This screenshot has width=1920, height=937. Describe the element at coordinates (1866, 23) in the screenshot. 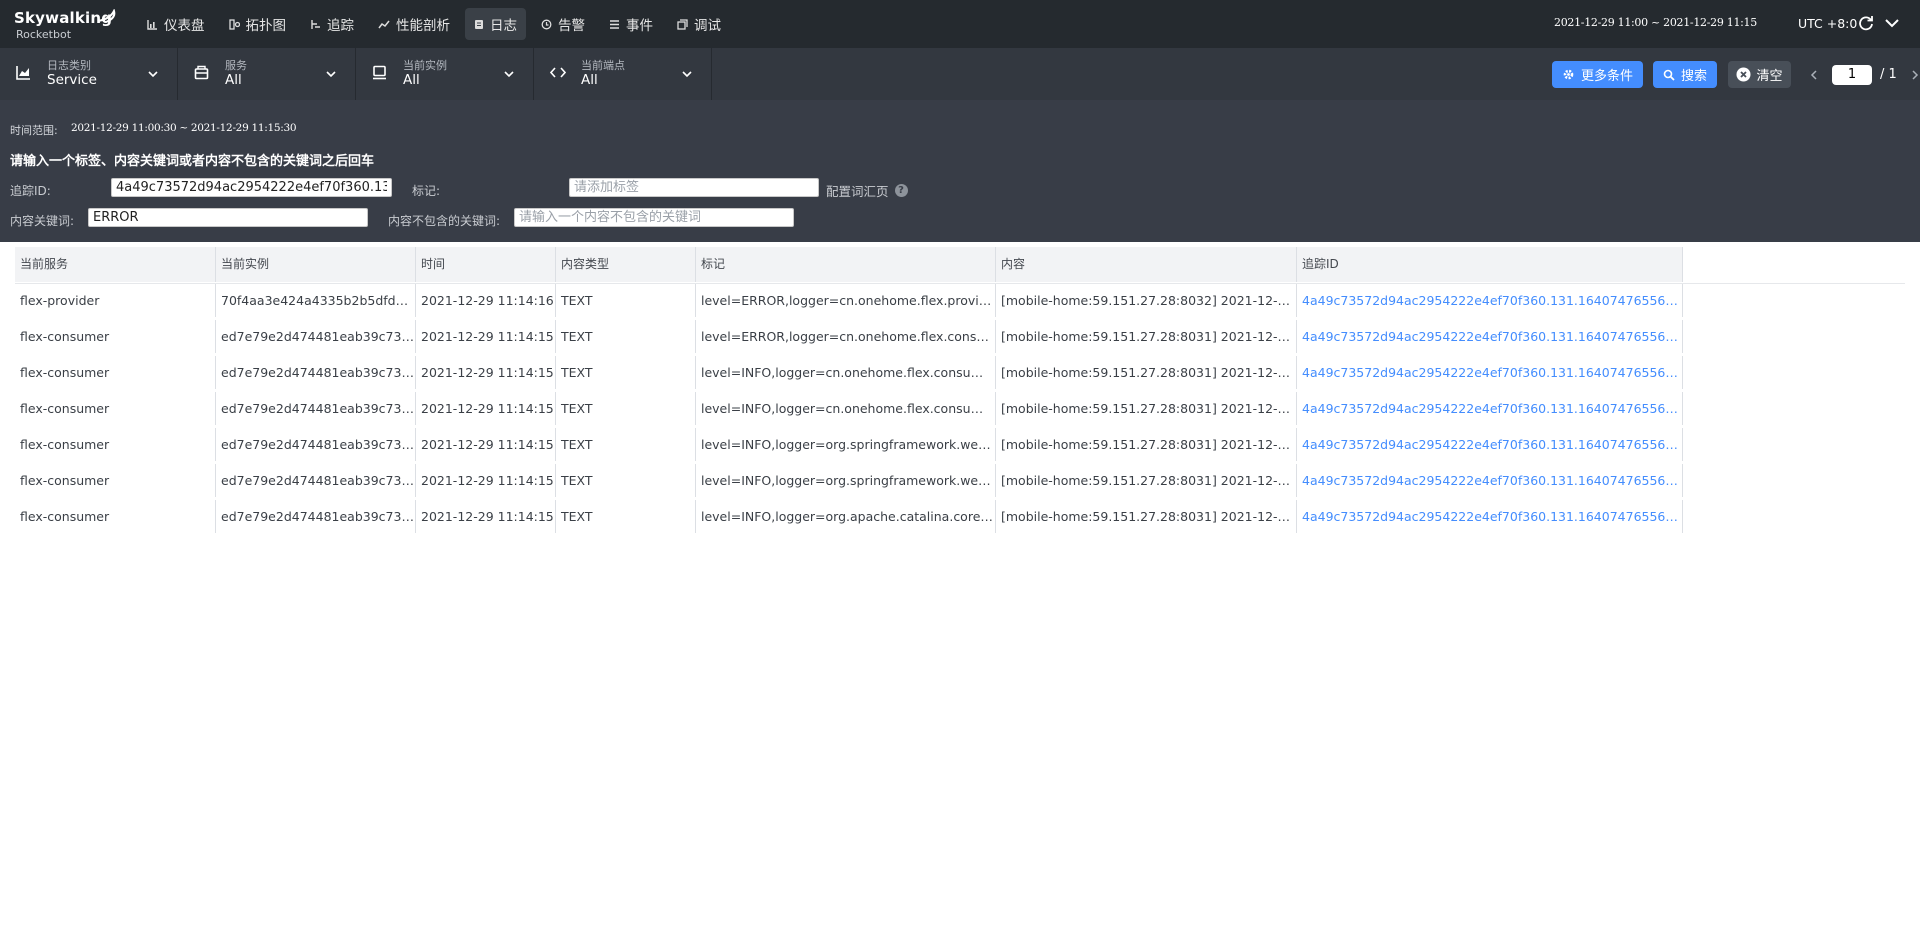

I see `refresh-icon` at that location.